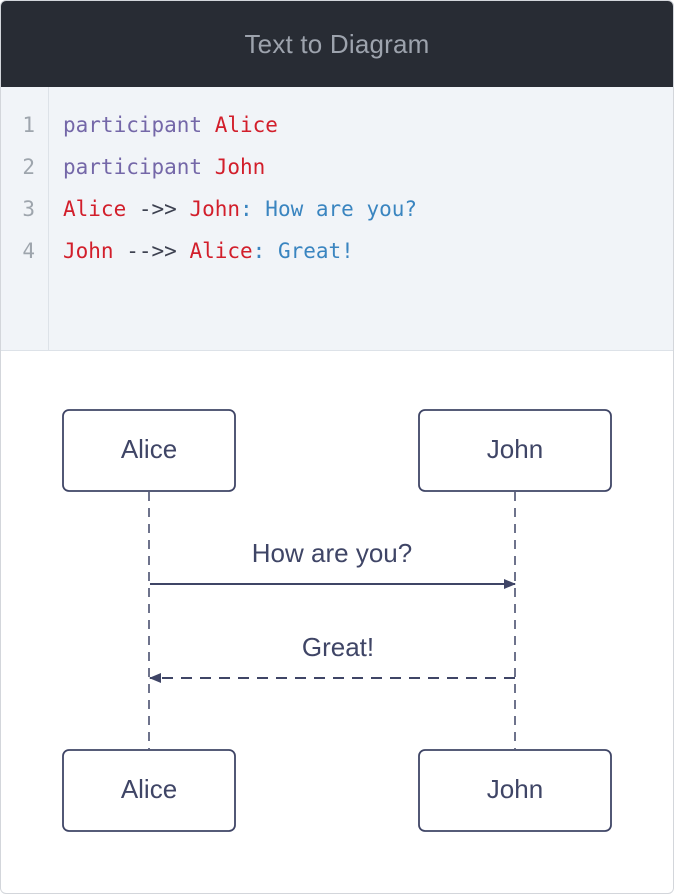  I want to click on line-number-gutter: 1 2 3 4, so click(25, 218).